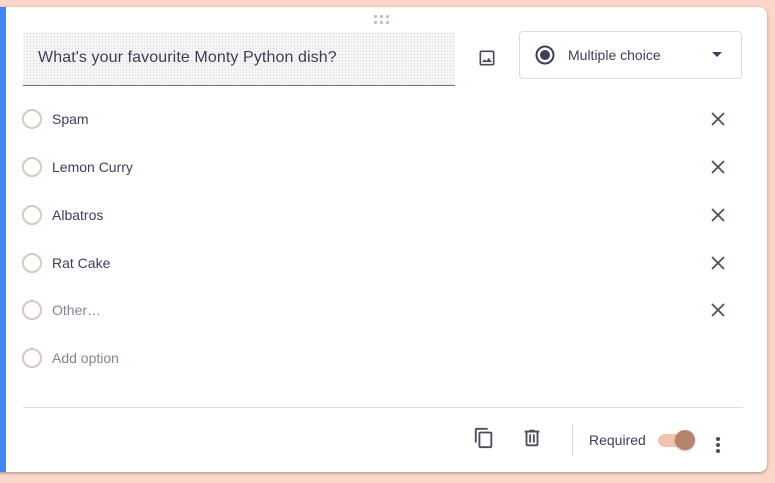 This screenshot has width=775, height=483. I want to click on remove-other-button, so click(718, 310).